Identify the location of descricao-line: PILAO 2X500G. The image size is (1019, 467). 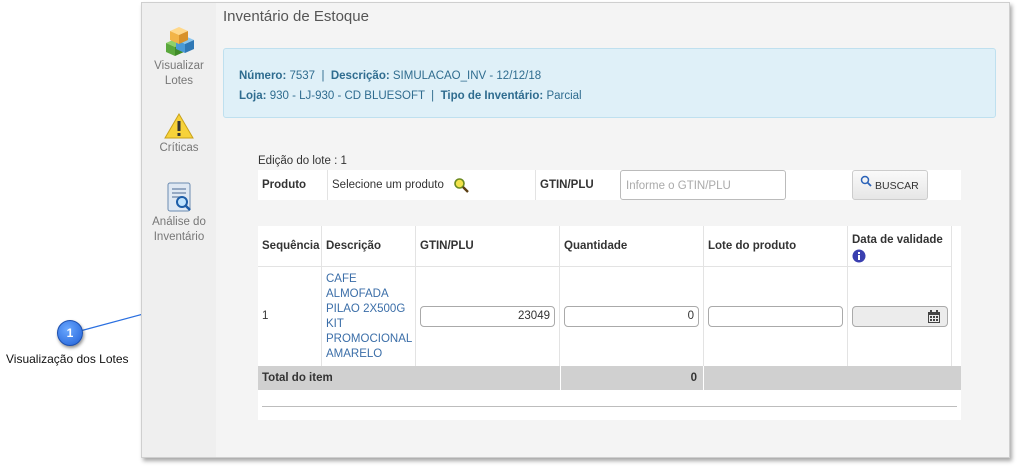
(366, 309).